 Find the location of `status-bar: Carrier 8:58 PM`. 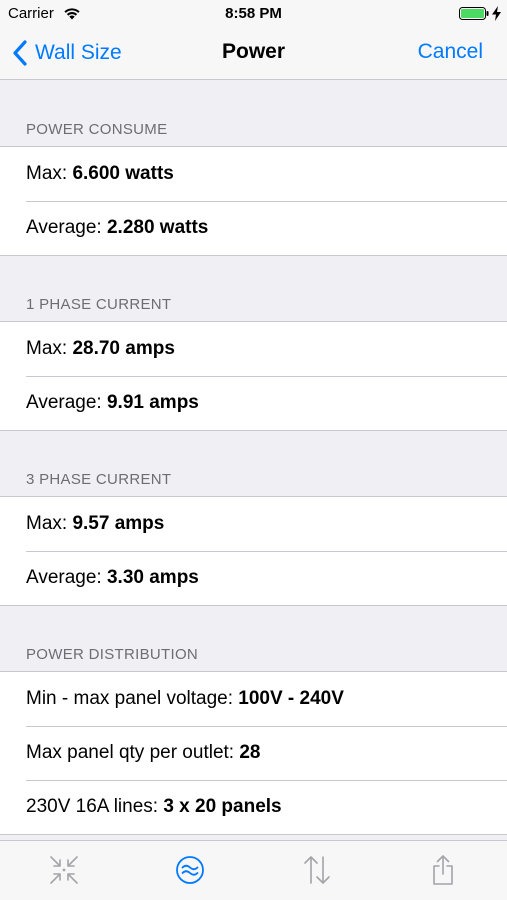

status-bar: Carrier 8:58 PM is located at coordinates (253, 14).